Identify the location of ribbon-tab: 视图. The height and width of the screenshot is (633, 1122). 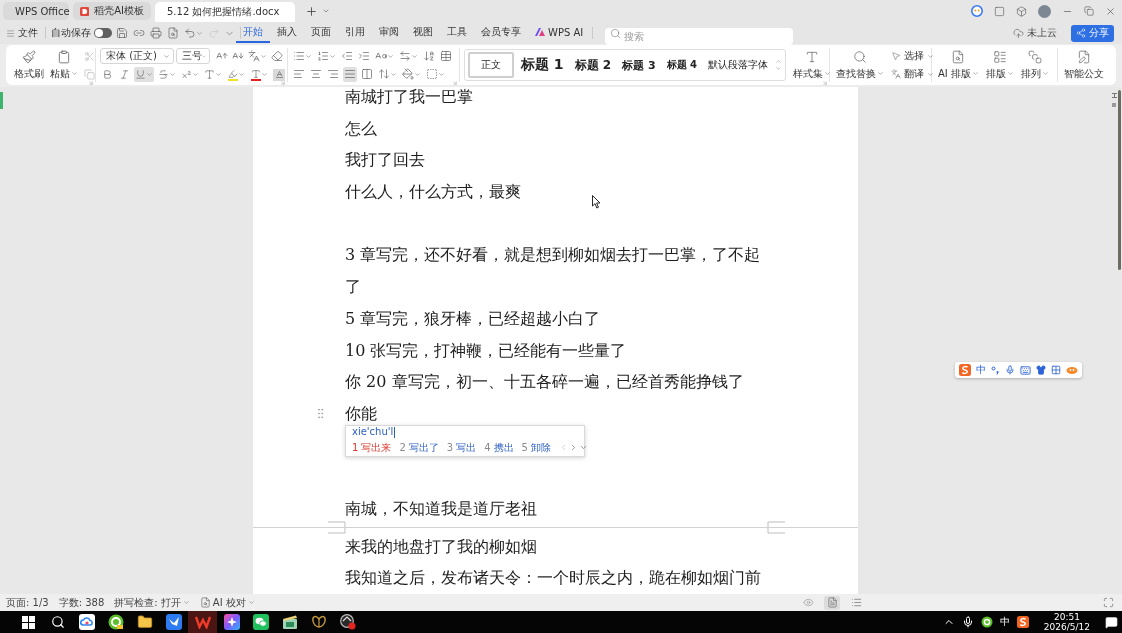
(423, 33).